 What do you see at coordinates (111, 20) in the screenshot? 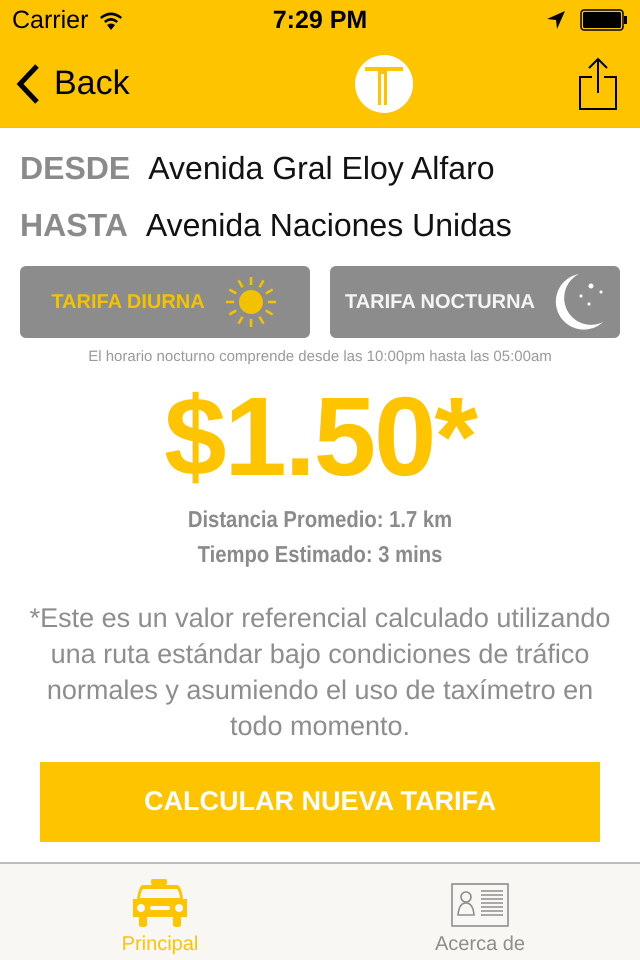
I see `wifi-icon` at bounding box center [111, 20].